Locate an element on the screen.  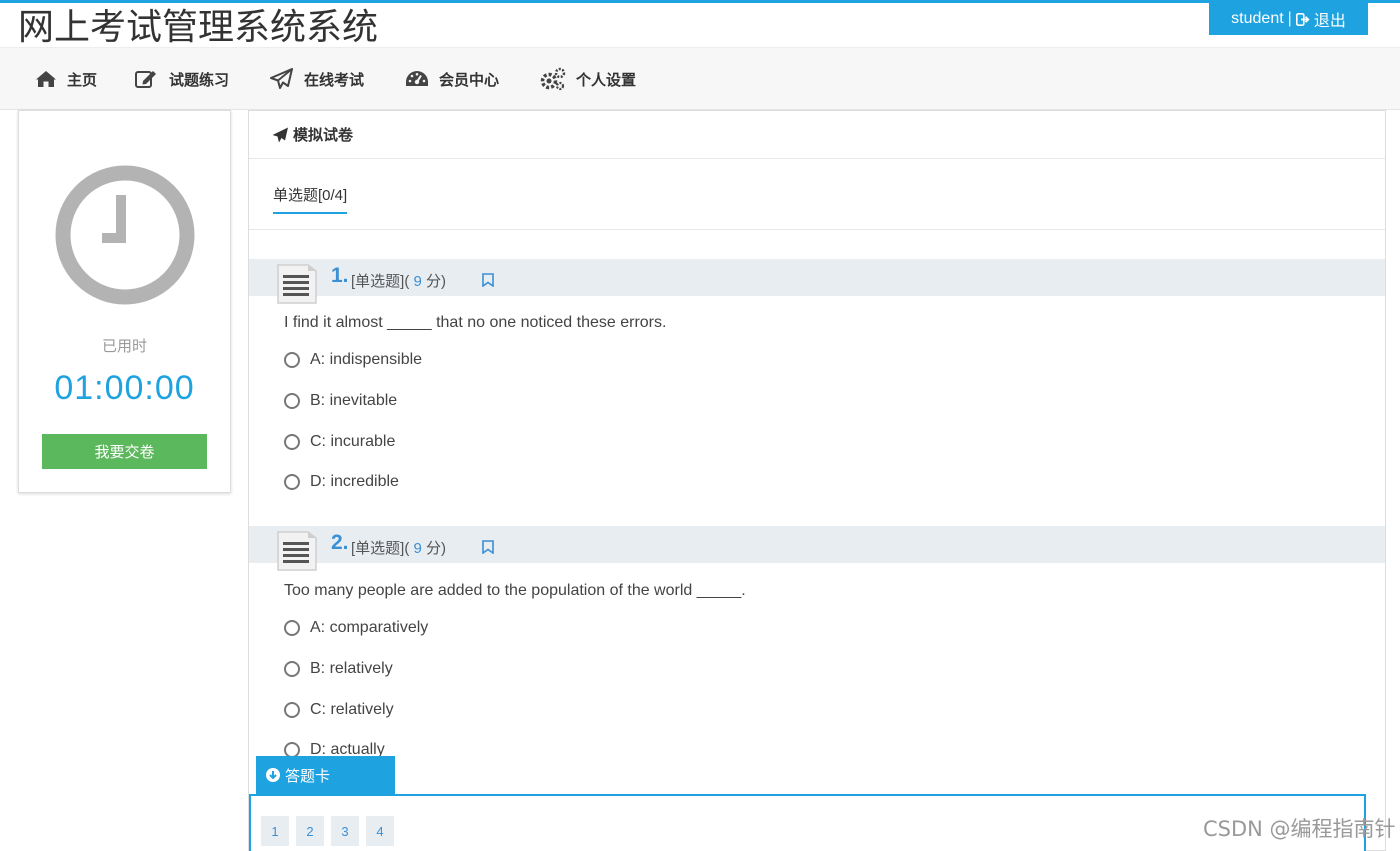
nav-item-home: 主页 is located at coordinates (66, 79).